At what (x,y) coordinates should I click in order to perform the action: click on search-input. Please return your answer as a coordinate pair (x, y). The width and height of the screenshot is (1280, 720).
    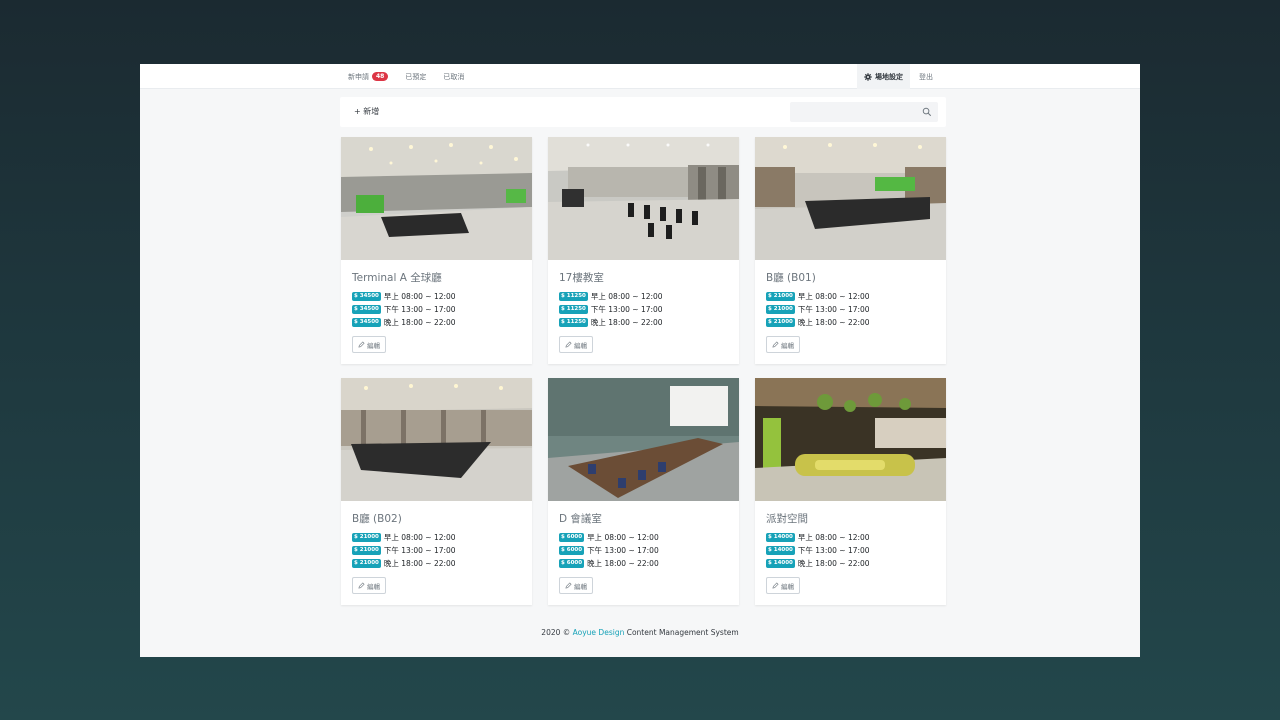
    Looking at the image, I should click on (850, 115).